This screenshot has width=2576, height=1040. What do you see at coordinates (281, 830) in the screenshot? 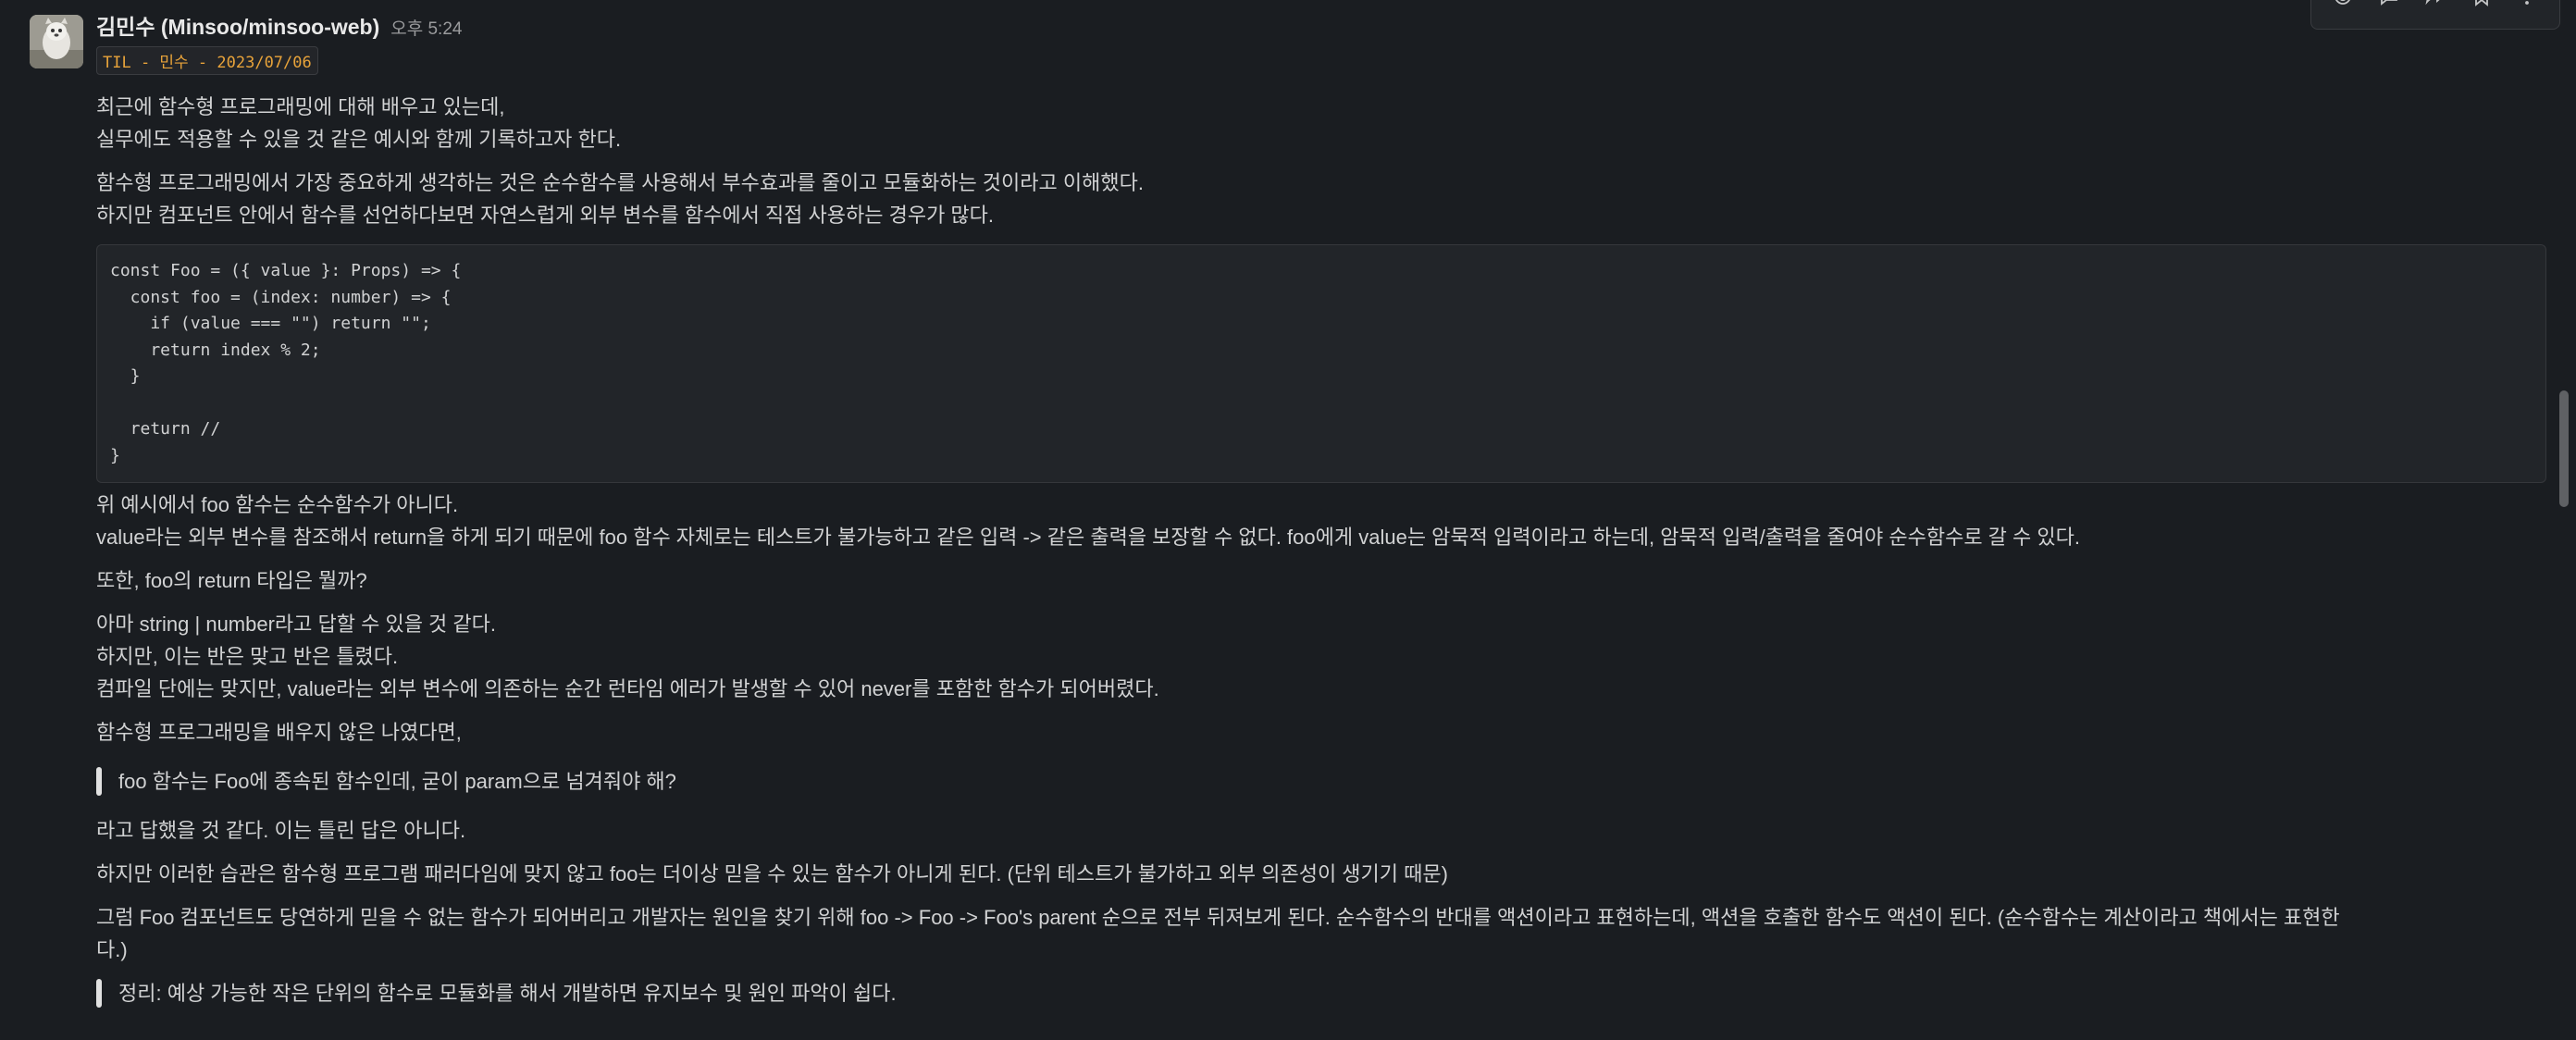
I see `text-line: 라고 답했을 것 같다. 이는 틀린 답은 아니다.` at bounding box center [281, 830].